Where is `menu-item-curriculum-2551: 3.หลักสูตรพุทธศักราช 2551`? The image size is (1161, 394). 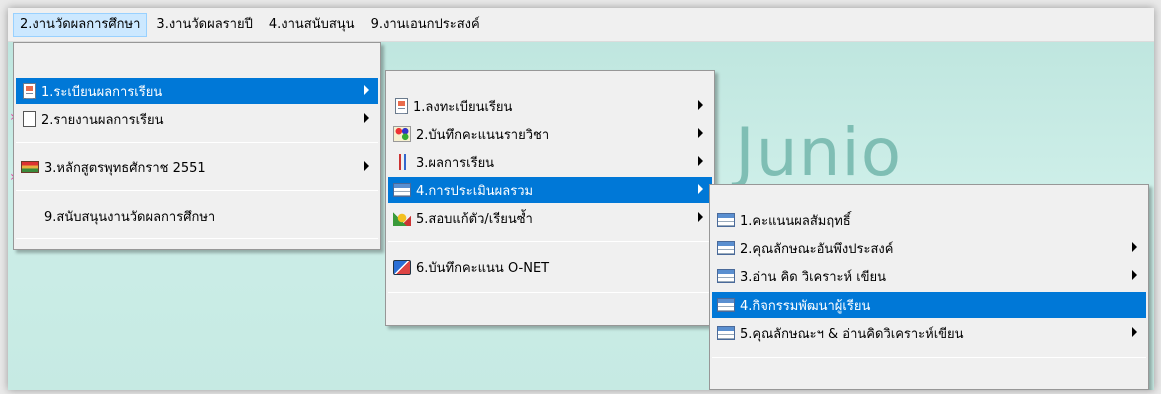 menu-item-curriculum-2551: 3.หลักสูตรพุทธศักราช 2551 is located at coordinates (197, 167).